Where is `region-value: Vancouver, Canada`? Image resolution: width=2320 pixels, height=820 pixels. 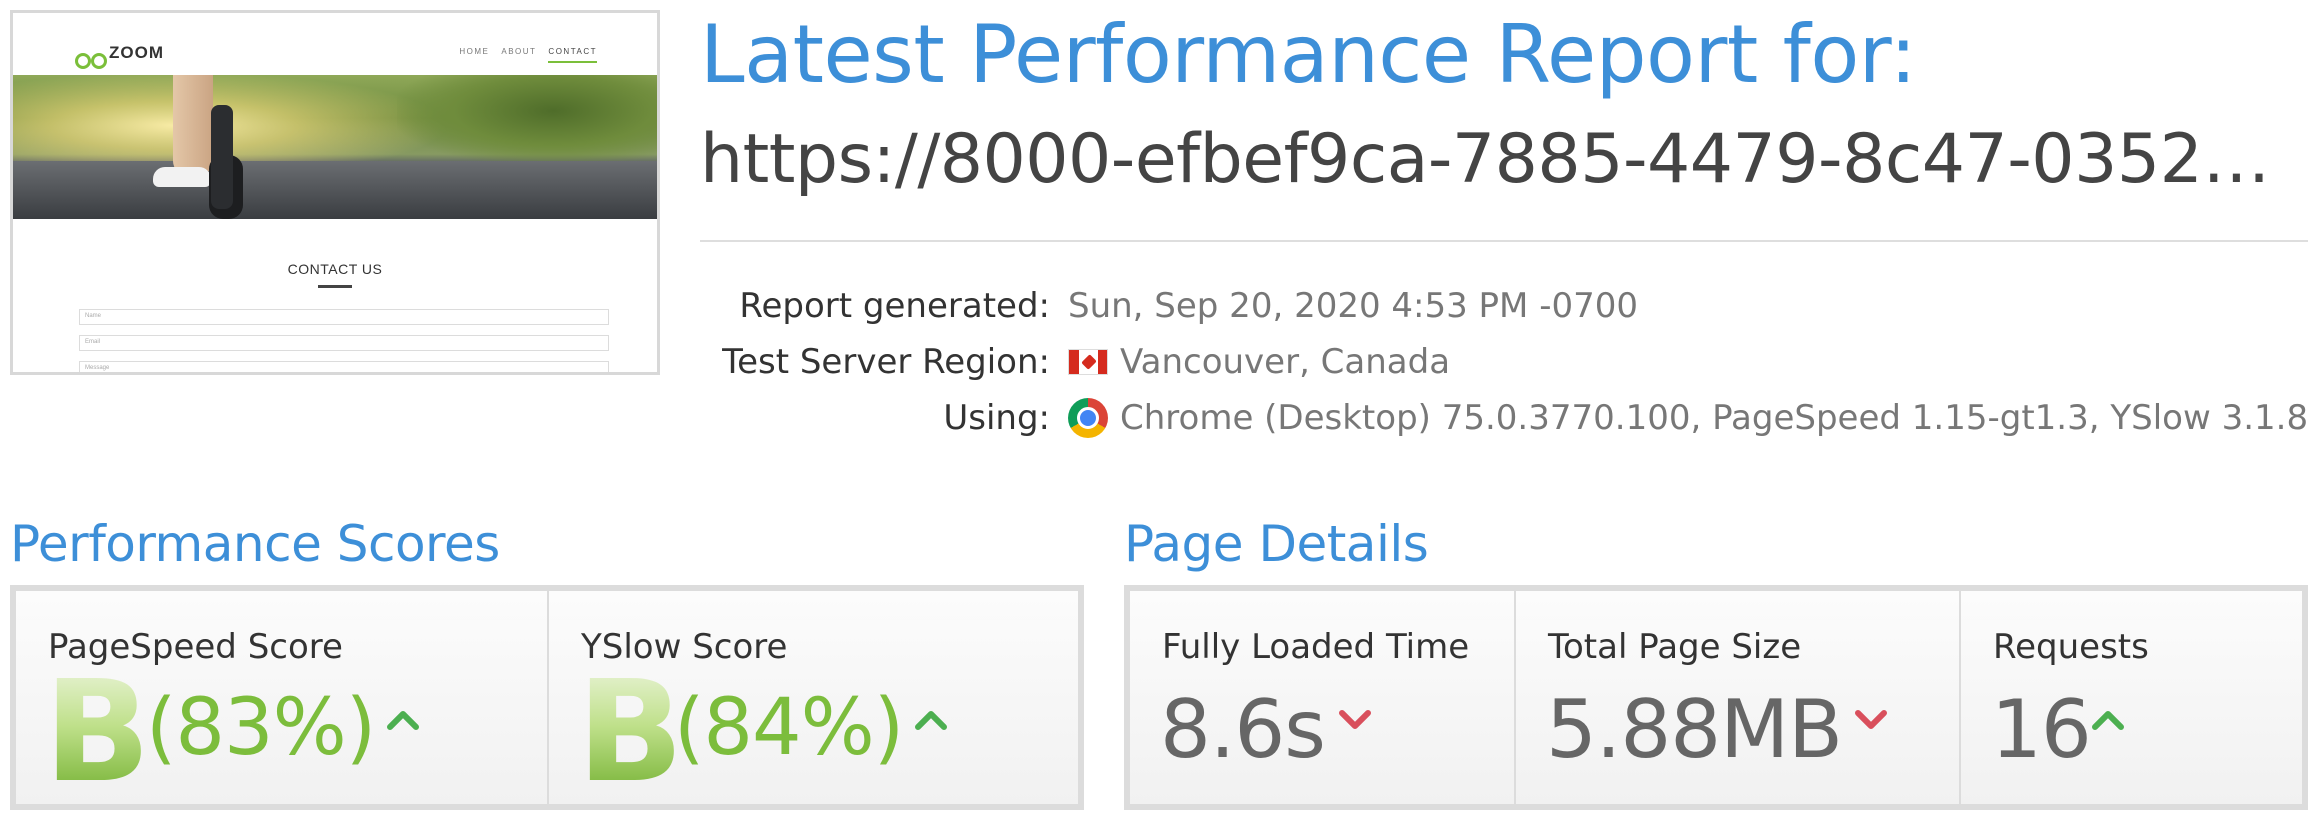
region-value: Vancouver, Canada is located at coordinates (1285, 362).